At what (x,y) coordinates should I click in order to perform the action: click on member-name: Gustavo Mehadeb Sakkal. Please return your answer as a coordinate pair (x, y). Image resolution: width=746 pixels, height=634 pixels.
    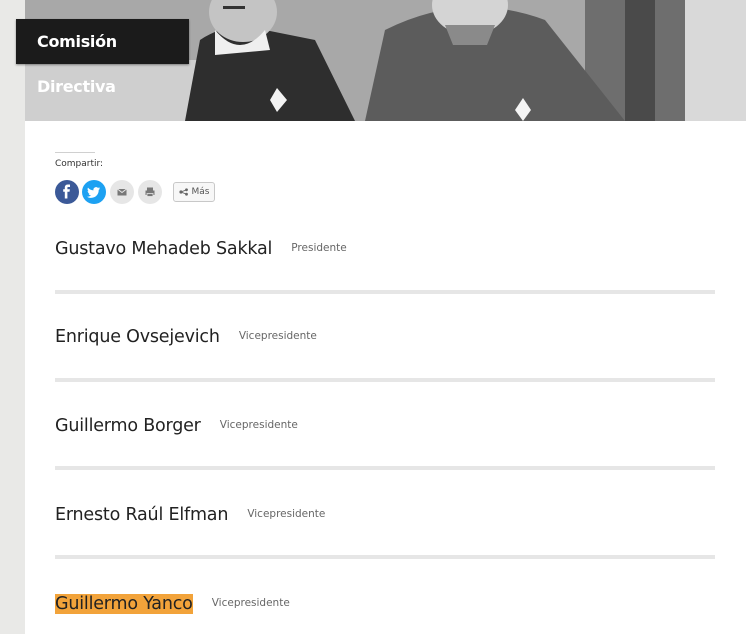
    Looking at the image, I should click on (164, 249).